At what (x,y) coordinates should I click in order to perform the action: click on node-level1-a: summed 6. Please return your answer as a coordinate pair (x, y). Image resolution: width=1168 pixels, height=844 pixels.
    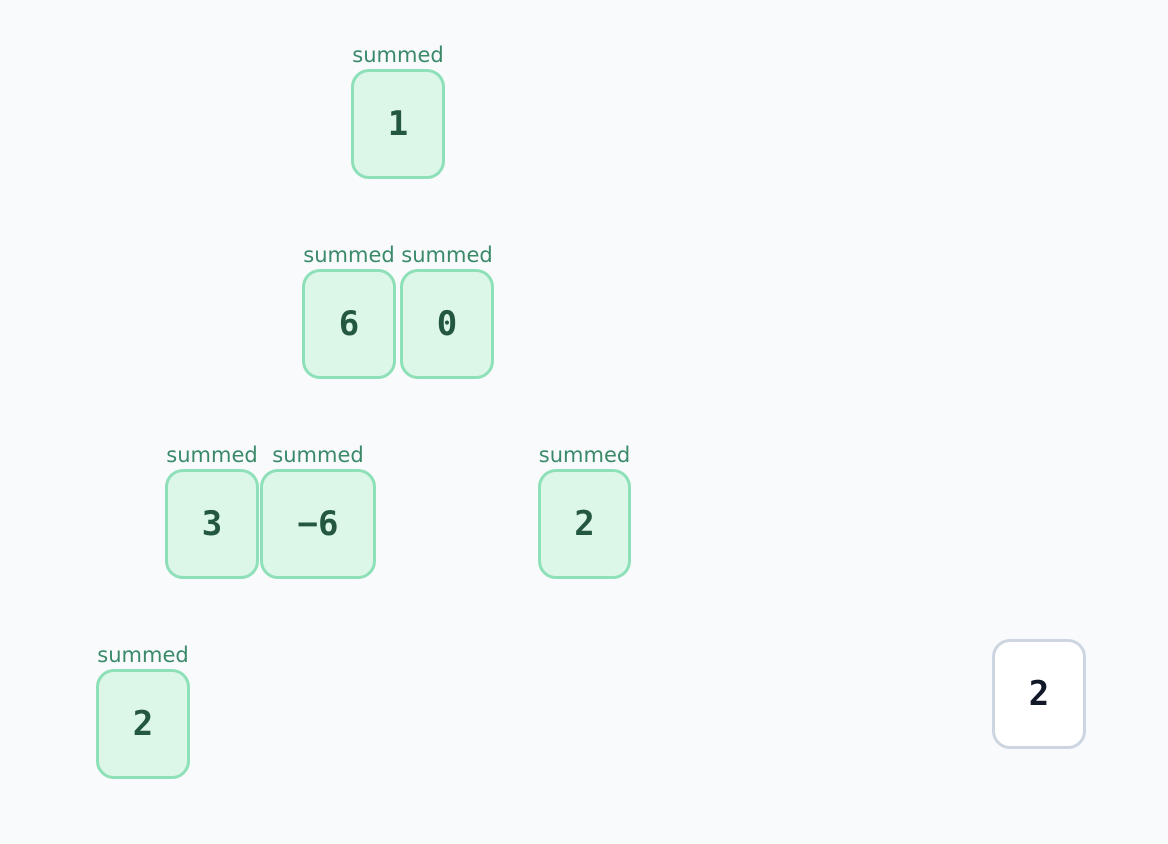
    Looking at the image, I should click on (349, 310).